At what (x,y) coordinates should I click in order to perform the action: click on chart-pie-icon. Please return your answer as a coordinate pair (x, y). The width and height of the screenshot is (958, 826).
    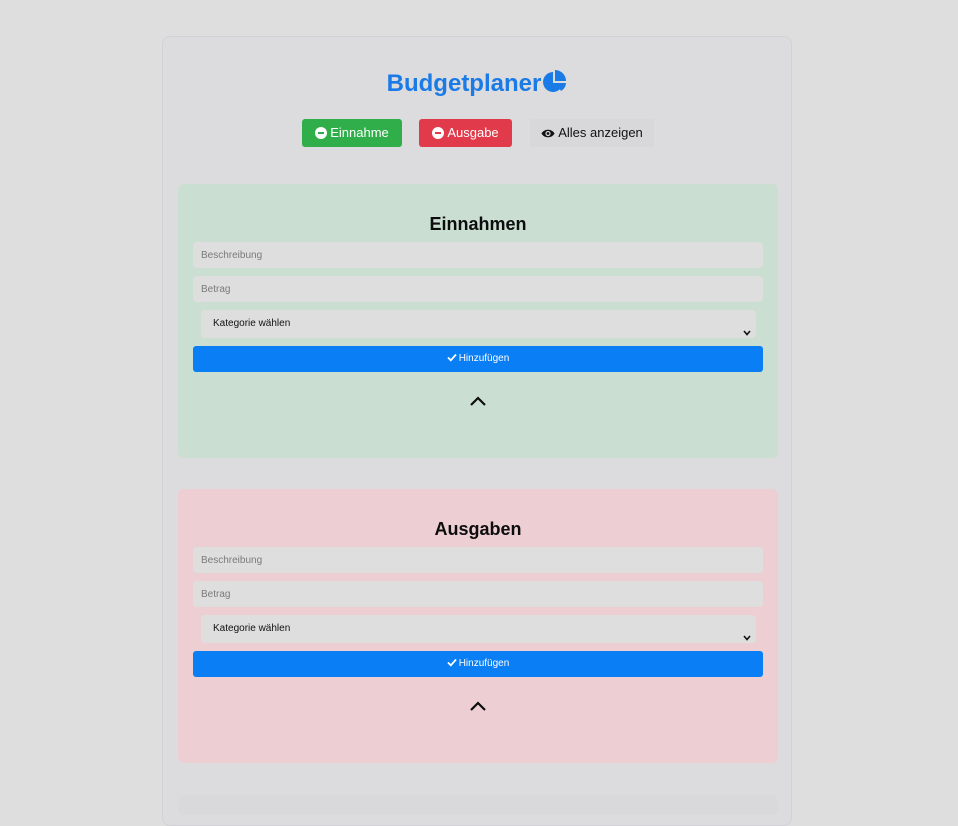
    Looking at the image, I should click on (554, 86).